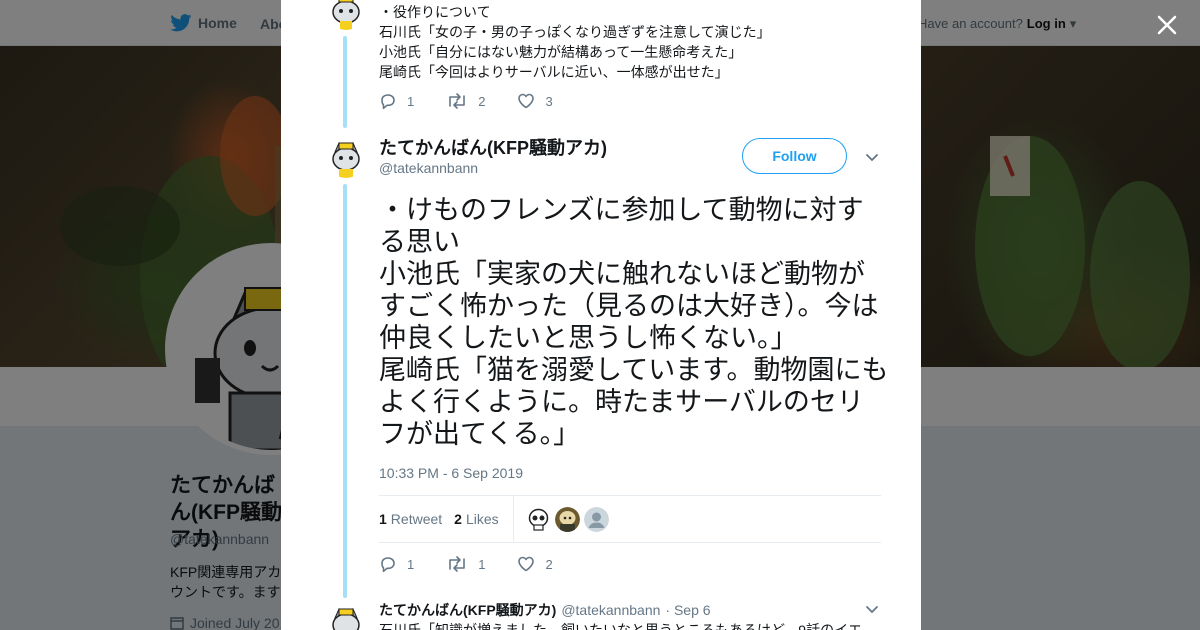 The width and height of the screenshot is (1200, 630). What do you see at coordinates (620, 626) in the screenshot?
I see `next-tweet-text: 石川氏「知識が増えました。飼いたいなと思うところもあるけど、9話のイエ` at bounding box center [620, 626].